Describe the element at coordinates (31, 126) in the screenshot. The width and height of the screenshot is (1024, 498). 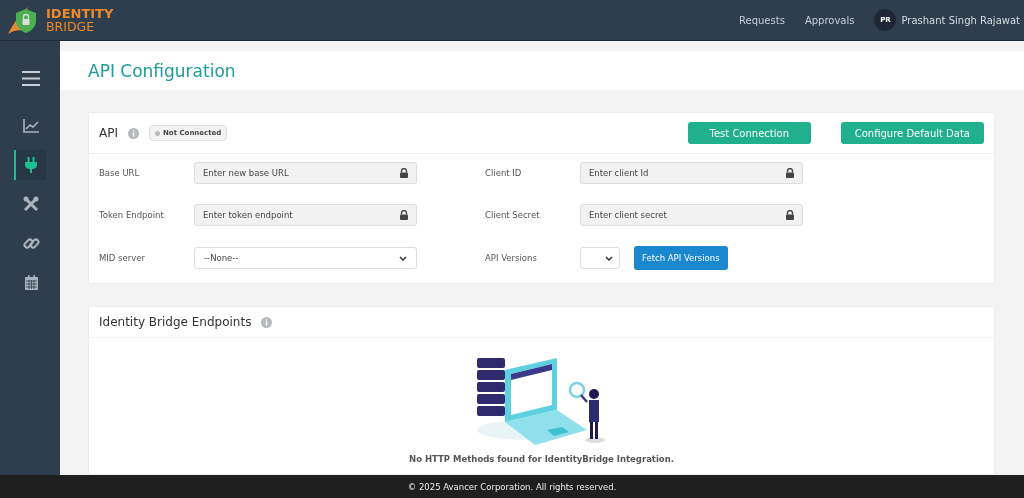
I see `line-chart-icon` at that location.